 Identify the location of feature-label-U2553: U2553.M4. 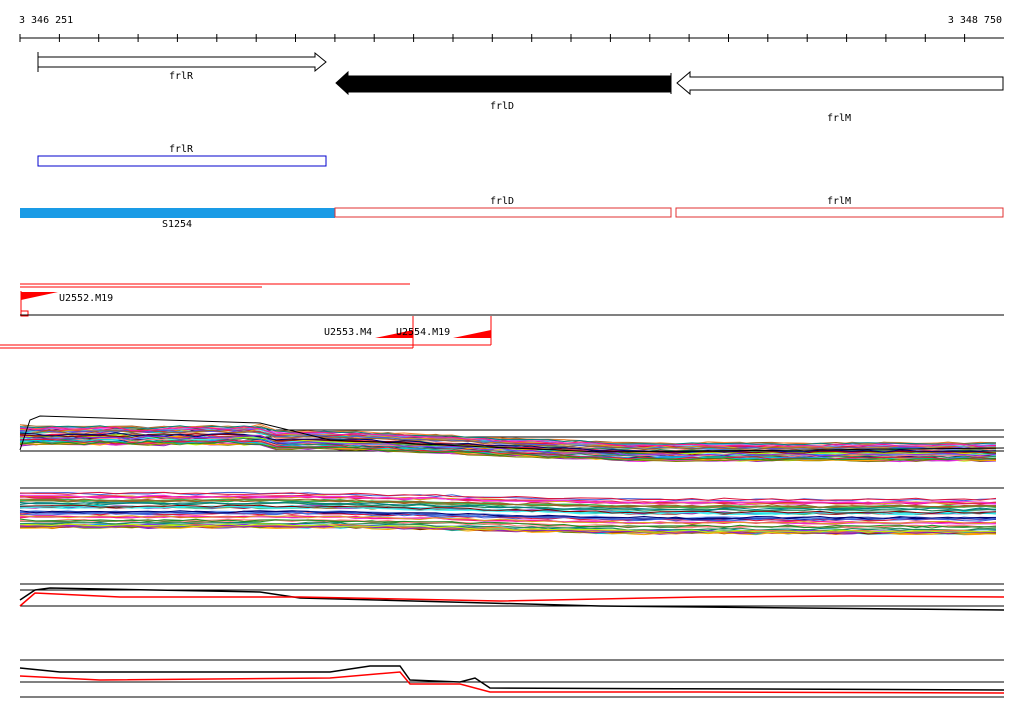
(348, 332).